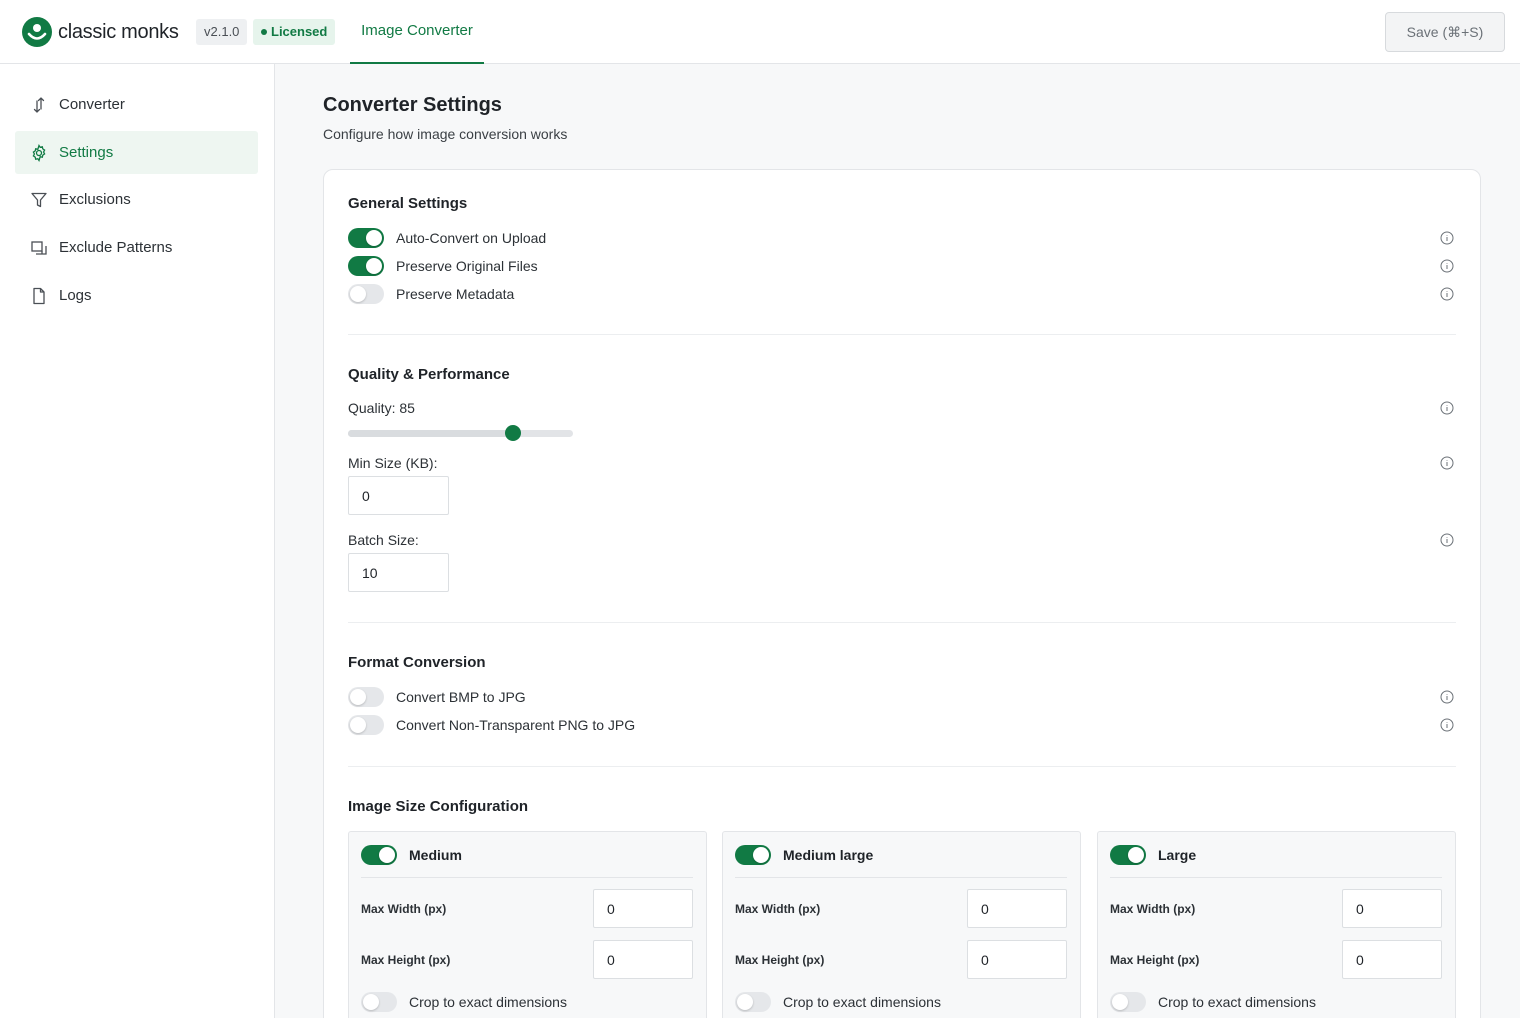  Describe the element at coordinates (39, 152) in the screenshot. I see `gear-icon` at that location.